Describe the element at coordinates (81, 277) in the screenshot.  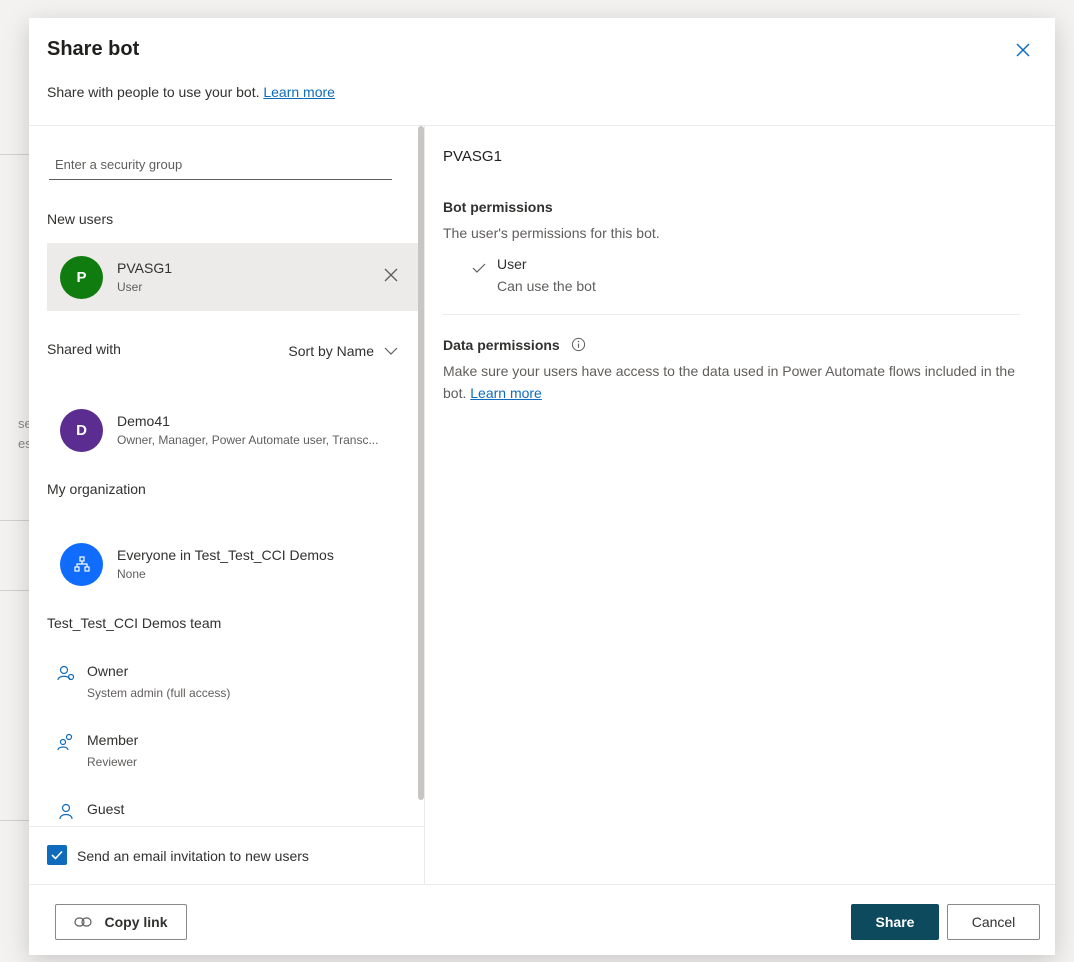
I see `avatar: P` at that location.